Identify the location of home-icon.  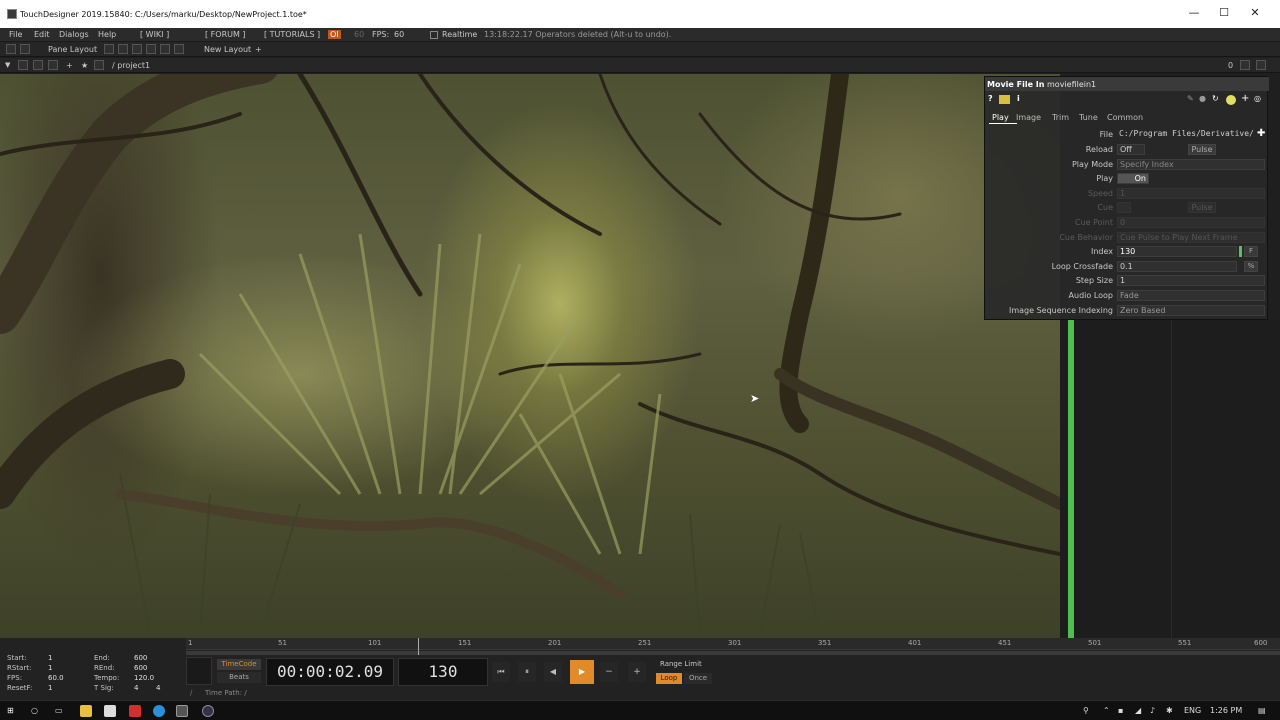
(99, 65).